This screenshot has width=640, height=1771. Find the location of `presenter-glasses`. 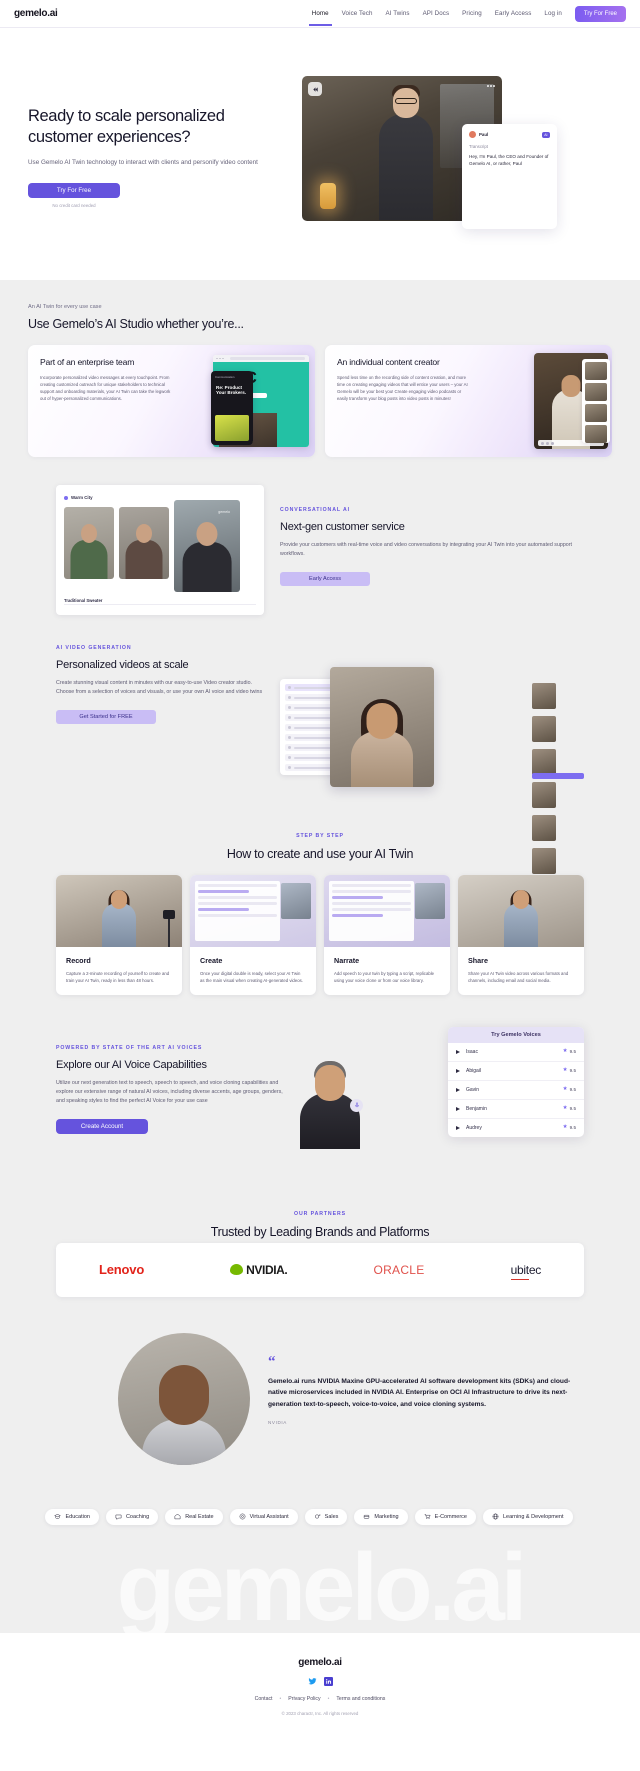

presenter-glasses is located at coordinates (406, 100).